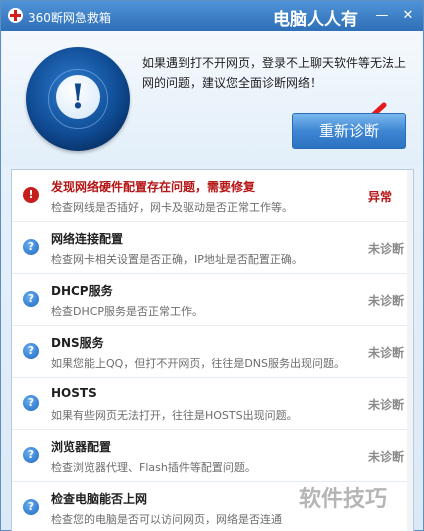  Describe the element at coordinates (212, 248) in the screenshot. I see `list-item: ? 网络连接配置 检查网卡相关设置是否正确，IP地址是否配置正确。 未诊断` at that location.